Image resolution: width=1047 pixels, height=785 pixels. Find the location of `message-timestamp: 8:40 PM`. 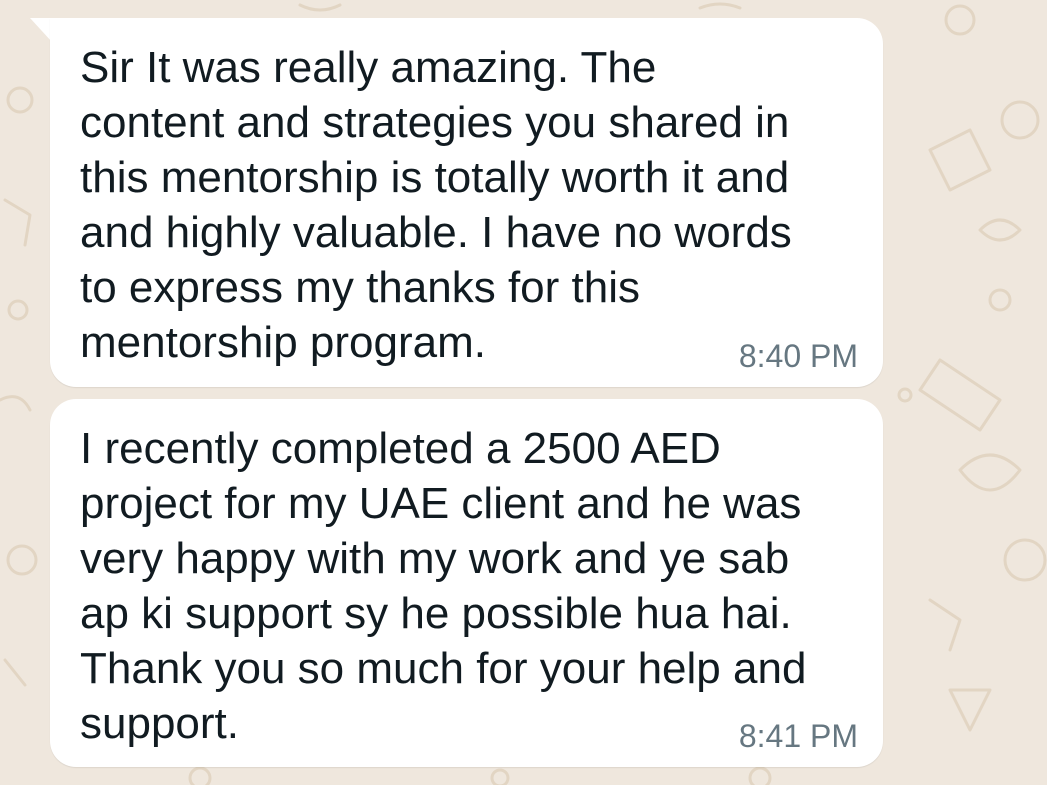

message-timestamp: 8:40 PM is located at coordinates (798, 356).